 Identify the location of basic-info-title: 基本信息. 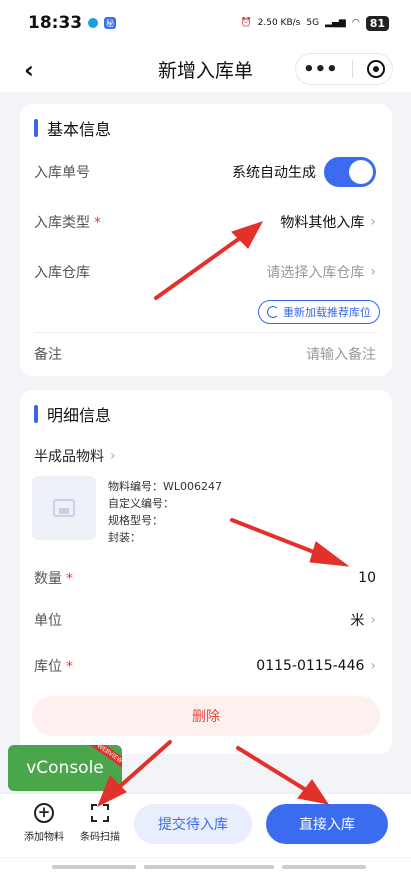
(72, 128).